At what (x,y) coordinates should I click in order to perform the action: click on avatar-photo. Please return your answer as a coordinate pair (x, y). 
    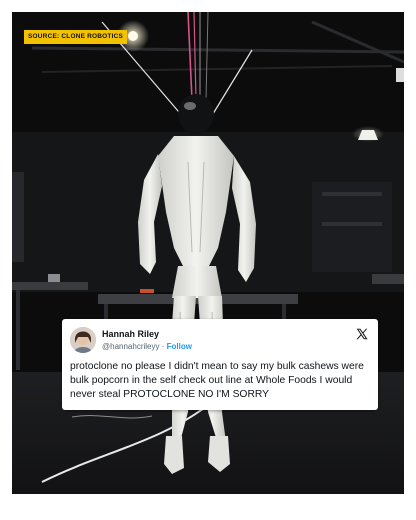
    Looking at the image, I should click on (83, 340).